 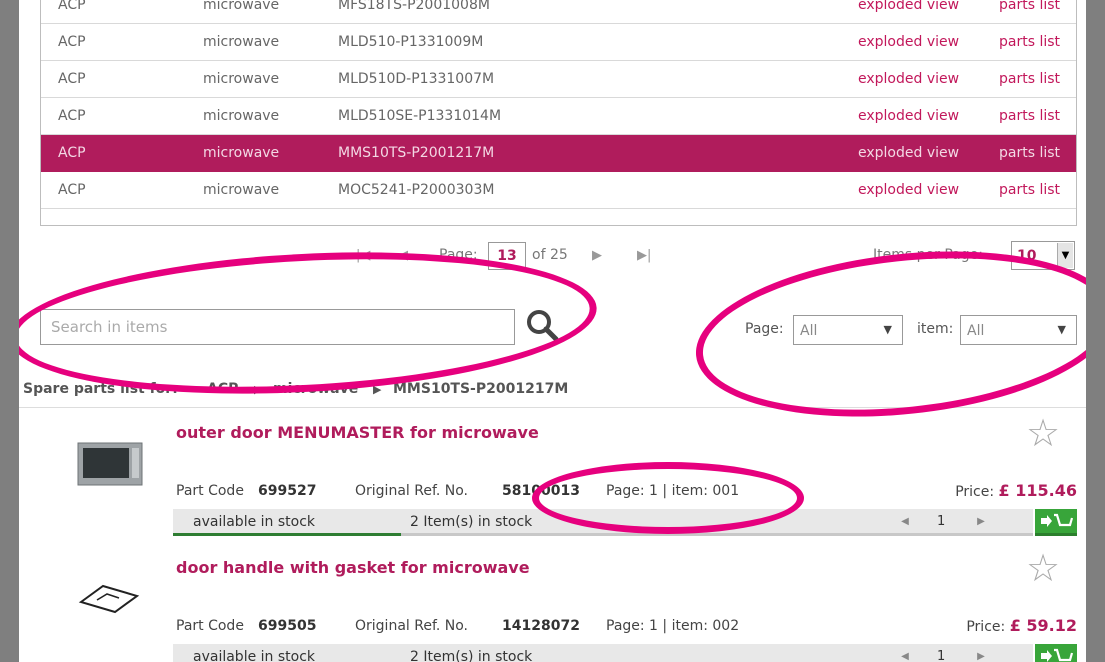 What do you see at coordinates (673, 626) in the screenshot?
I see `page-item-ref: Page: 1 | item: 002` at bounding box center [673, 626].